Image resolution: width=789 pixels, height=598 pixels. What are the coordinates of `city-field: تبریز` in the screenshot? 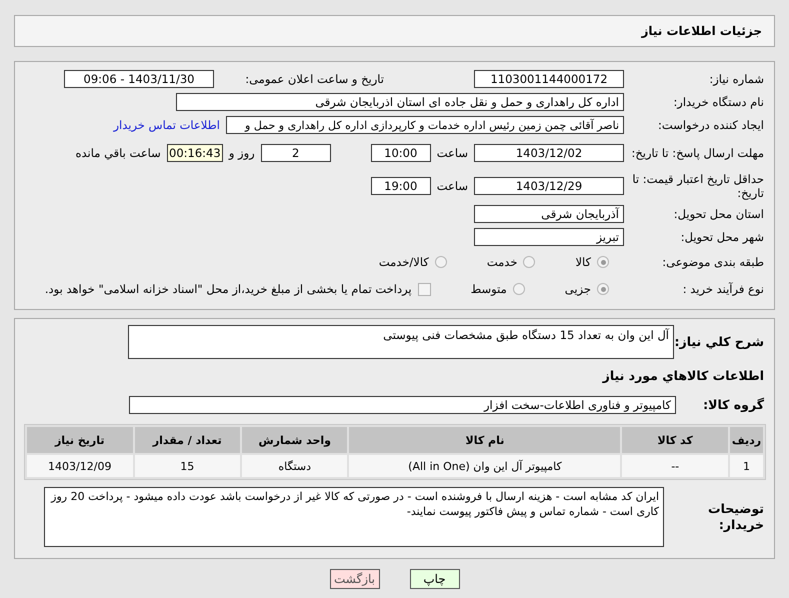 It's located at (549, 237).